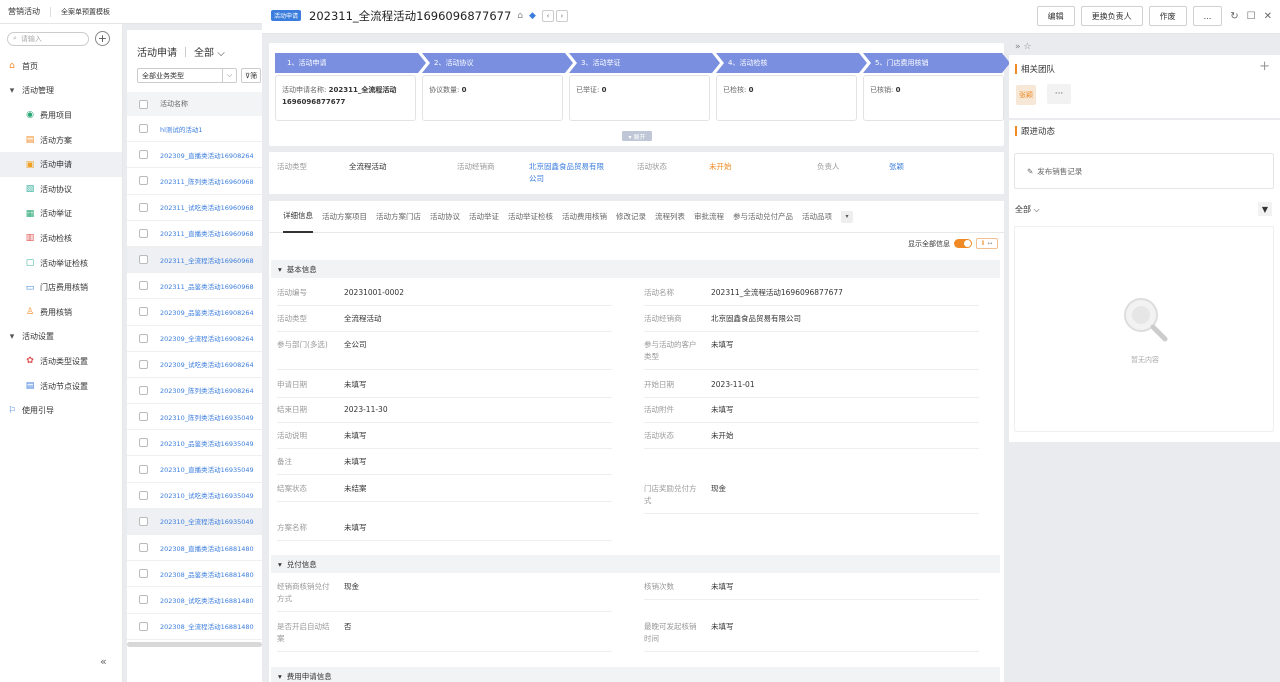  I want to click on list-item: 202310_试吃类活动16935049, so click(194, 496).